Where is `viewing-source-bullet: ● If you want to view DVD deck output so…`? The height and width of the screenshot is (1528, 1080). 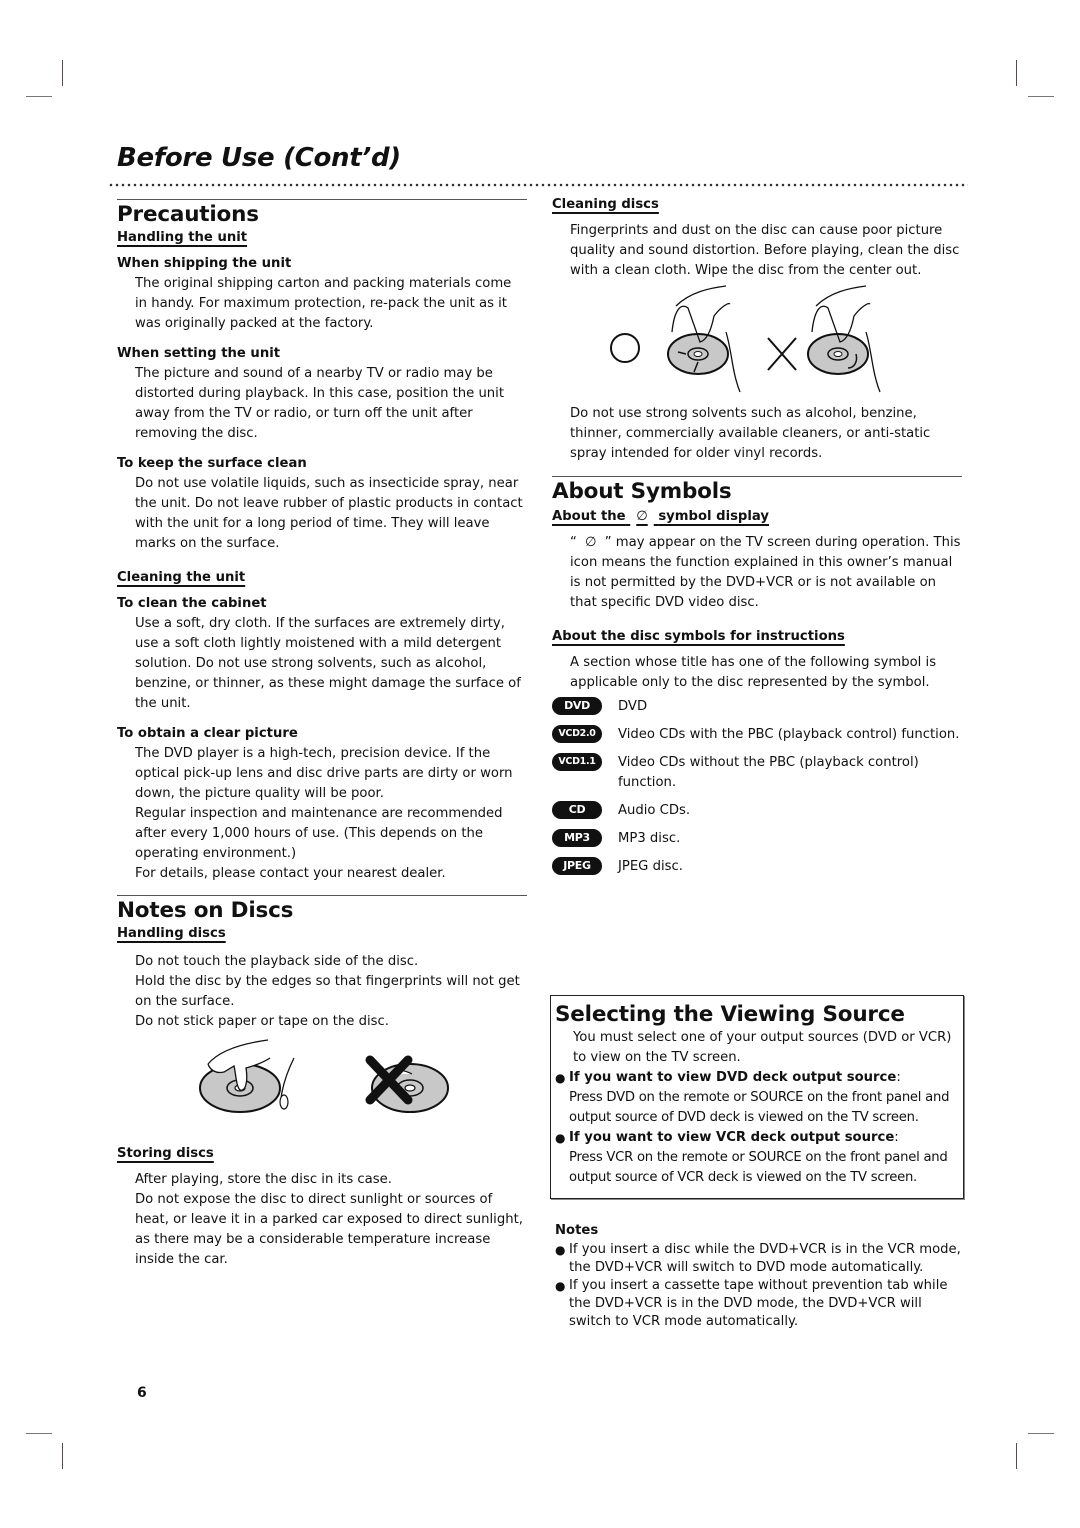
viewing-source-bullet: ● If you want to view DVD deck output so… is located at coordinates (756, 1098).